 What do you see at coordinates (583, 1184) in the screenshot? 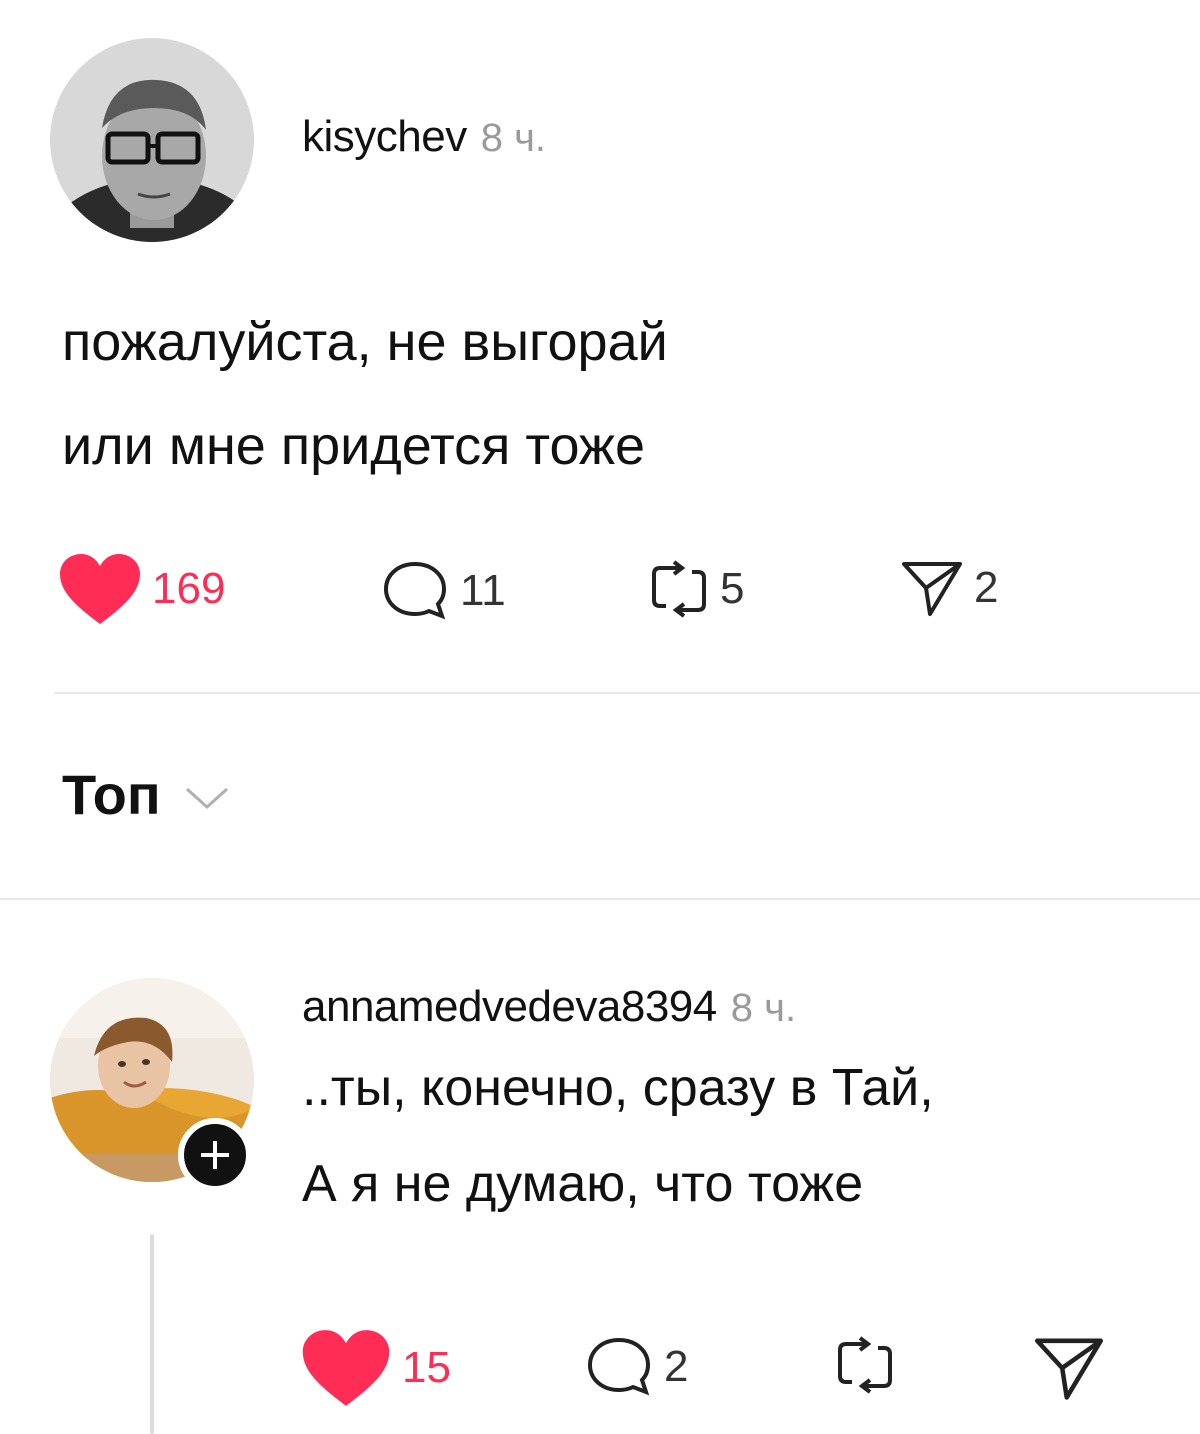
I see `reply-text-line: А я не думаю, что тоже` at bounding box center [583, 1184].